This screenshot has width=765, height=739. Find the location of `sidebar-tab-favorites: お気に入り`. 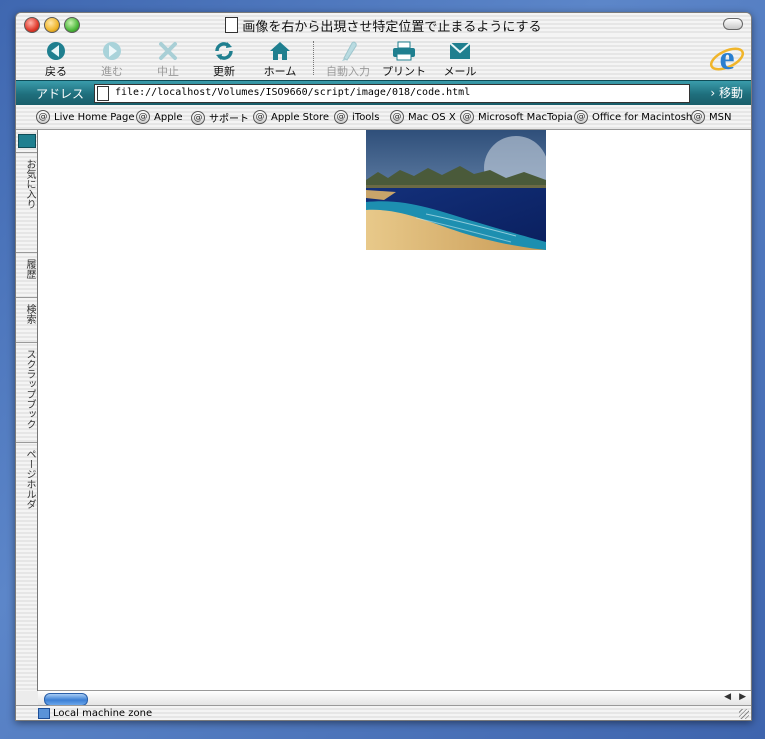

sidebar-tab-favorites: お気に入り is located at coordinates (26, 202).